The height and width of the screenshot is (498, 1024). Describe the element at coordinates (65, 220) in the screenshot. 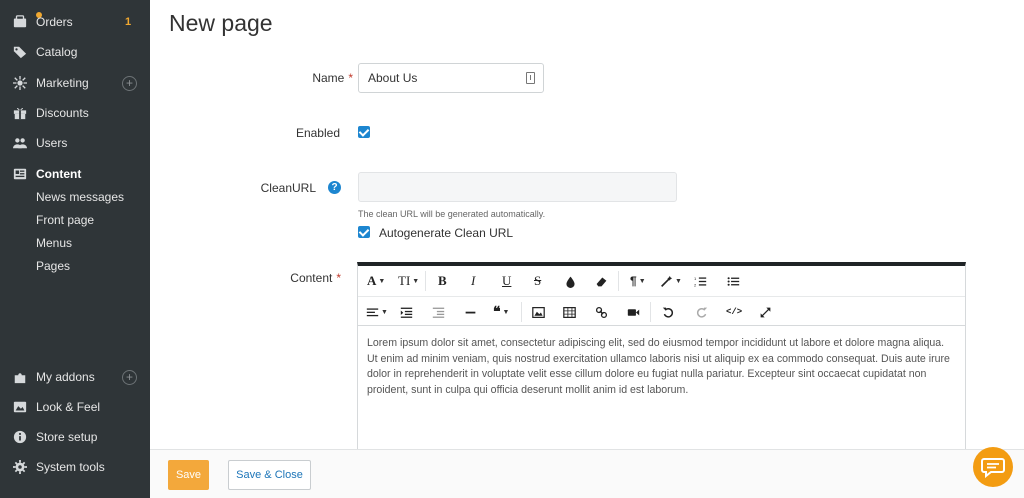

I see `sidebar-subitem-front-page: Front page` at that location.